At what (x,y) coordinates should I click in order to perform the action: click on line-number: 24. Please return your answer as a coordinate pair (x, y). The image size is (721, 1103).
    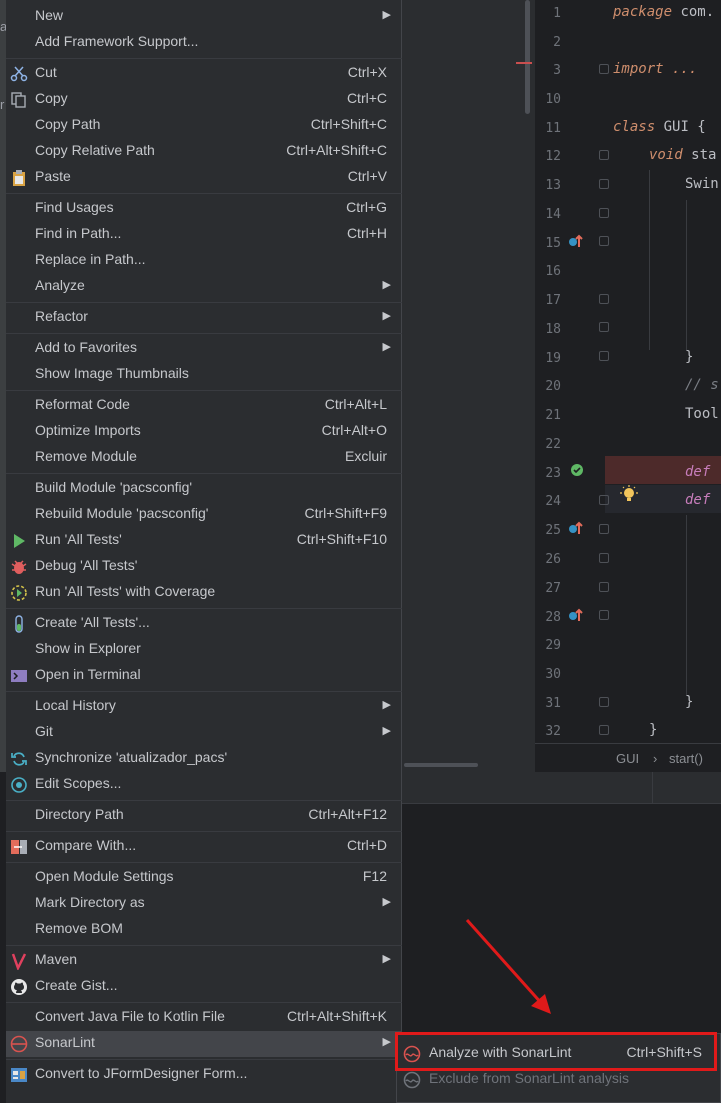
    Looking at the image, I should click on (553, 501).